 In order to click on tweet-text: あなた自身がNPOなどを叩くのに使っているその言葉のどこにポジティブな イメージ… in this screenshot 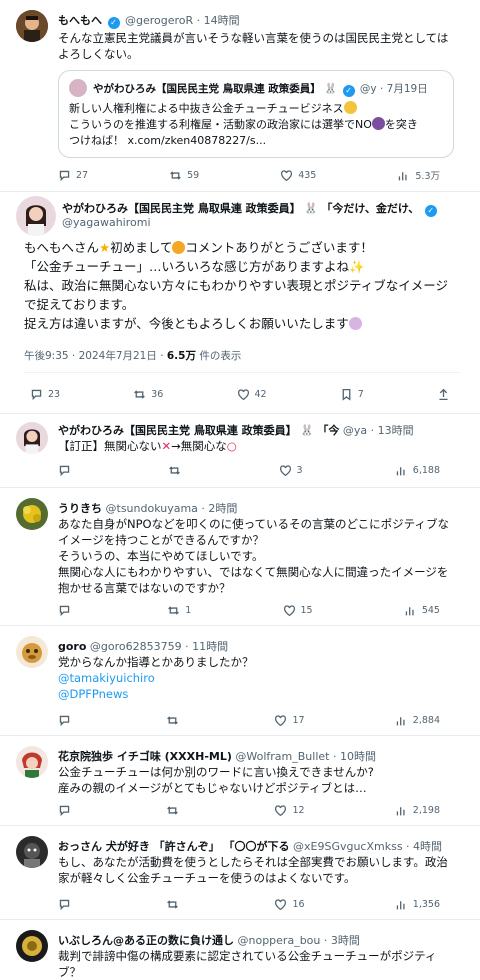, I will do `click(253, 556)`.